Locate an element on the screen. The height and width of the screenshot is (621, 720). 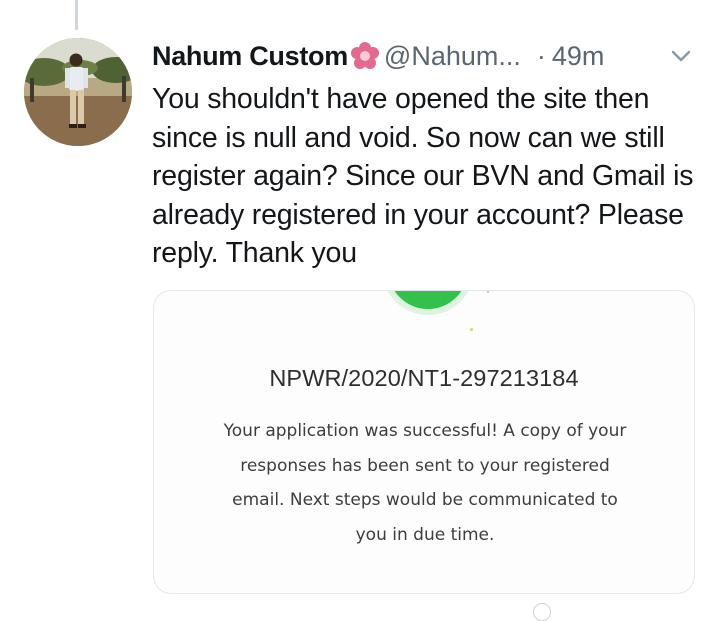
avatar is located at coordinates (78, 92).